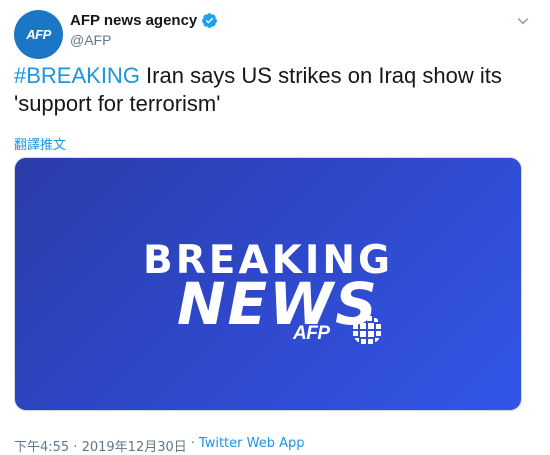  Describe the element at coordinates (144, 40) in the screenshot. I see `handle: @AFP` at that location.